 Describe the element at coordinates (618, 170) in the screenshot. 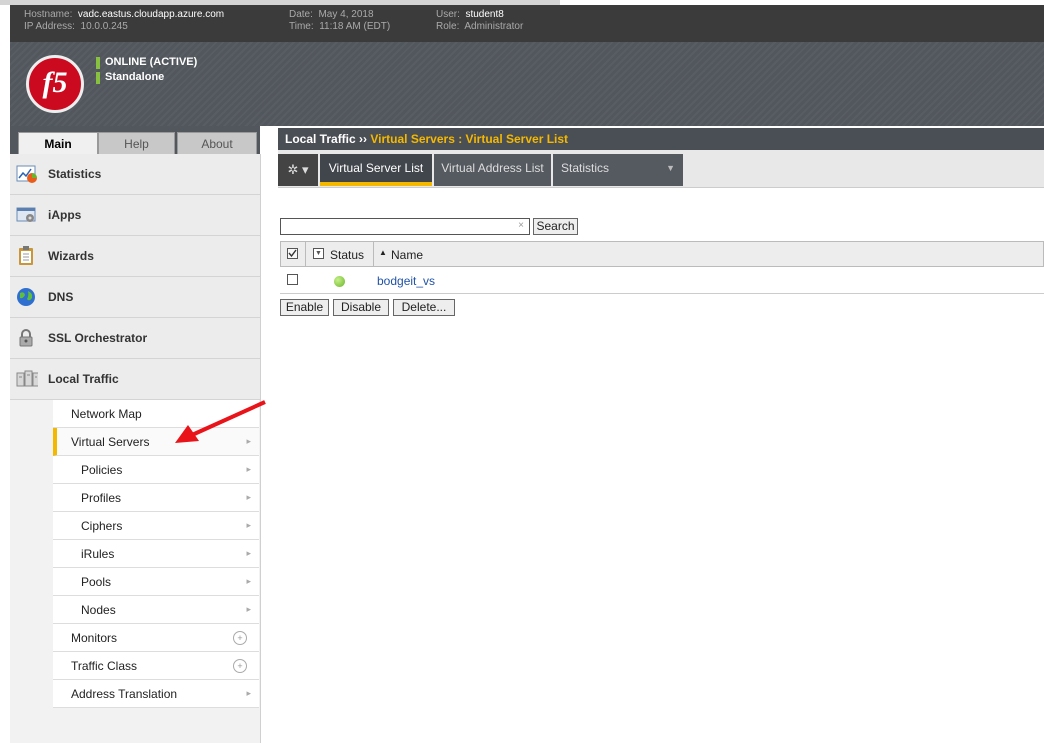

I see `tab-statistics: Statistics ▼` at that location.